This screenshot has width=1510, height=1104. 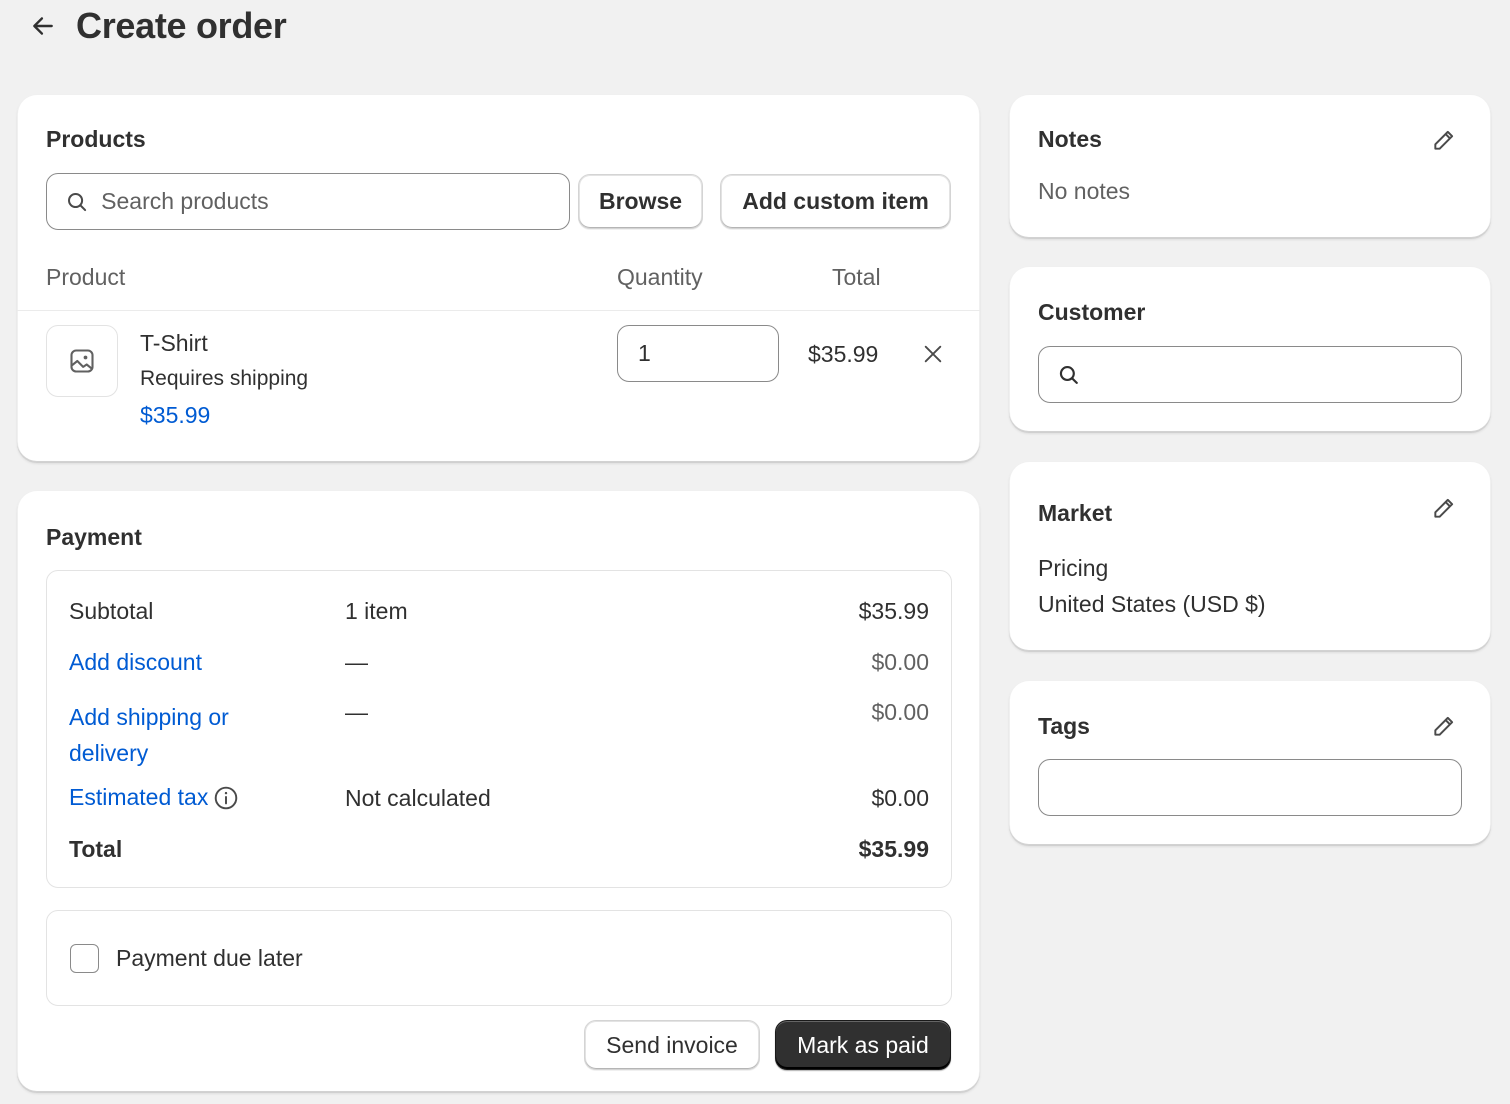 I want to click on customer-search-input, so click(x=1276, y=374).